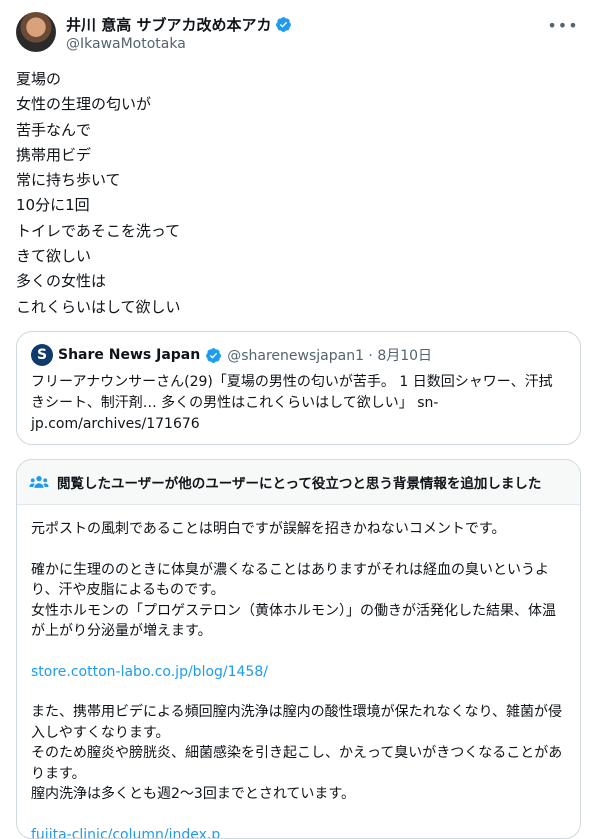 This screenshot has width=590, height=839. I want to click on tweet-line: 夏場の, so click(286, 79).